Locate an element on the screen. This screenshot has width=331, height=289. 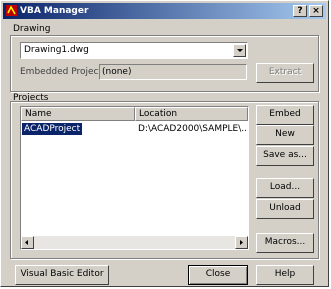
close-icon: × is located at coordinates (316, 11).